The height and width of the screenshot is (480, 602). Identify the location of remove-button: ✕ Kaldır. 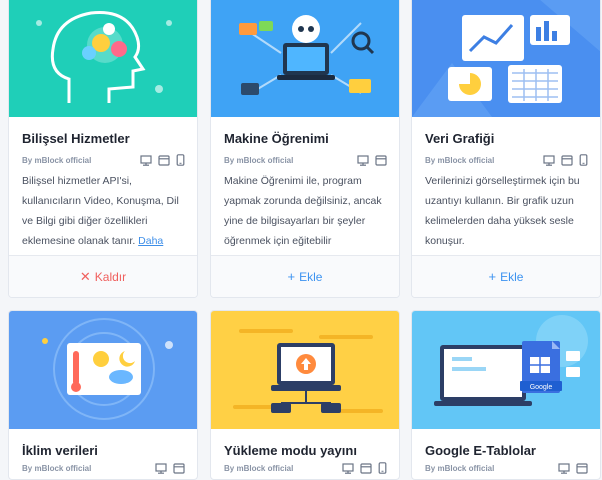
(103, 276).